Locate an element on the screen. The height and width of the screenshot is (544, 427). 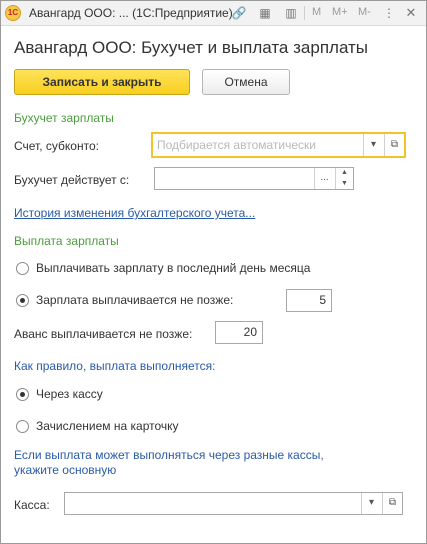
effective-date-field: ... ▲ ▼ is located at coordinates (254, 178).